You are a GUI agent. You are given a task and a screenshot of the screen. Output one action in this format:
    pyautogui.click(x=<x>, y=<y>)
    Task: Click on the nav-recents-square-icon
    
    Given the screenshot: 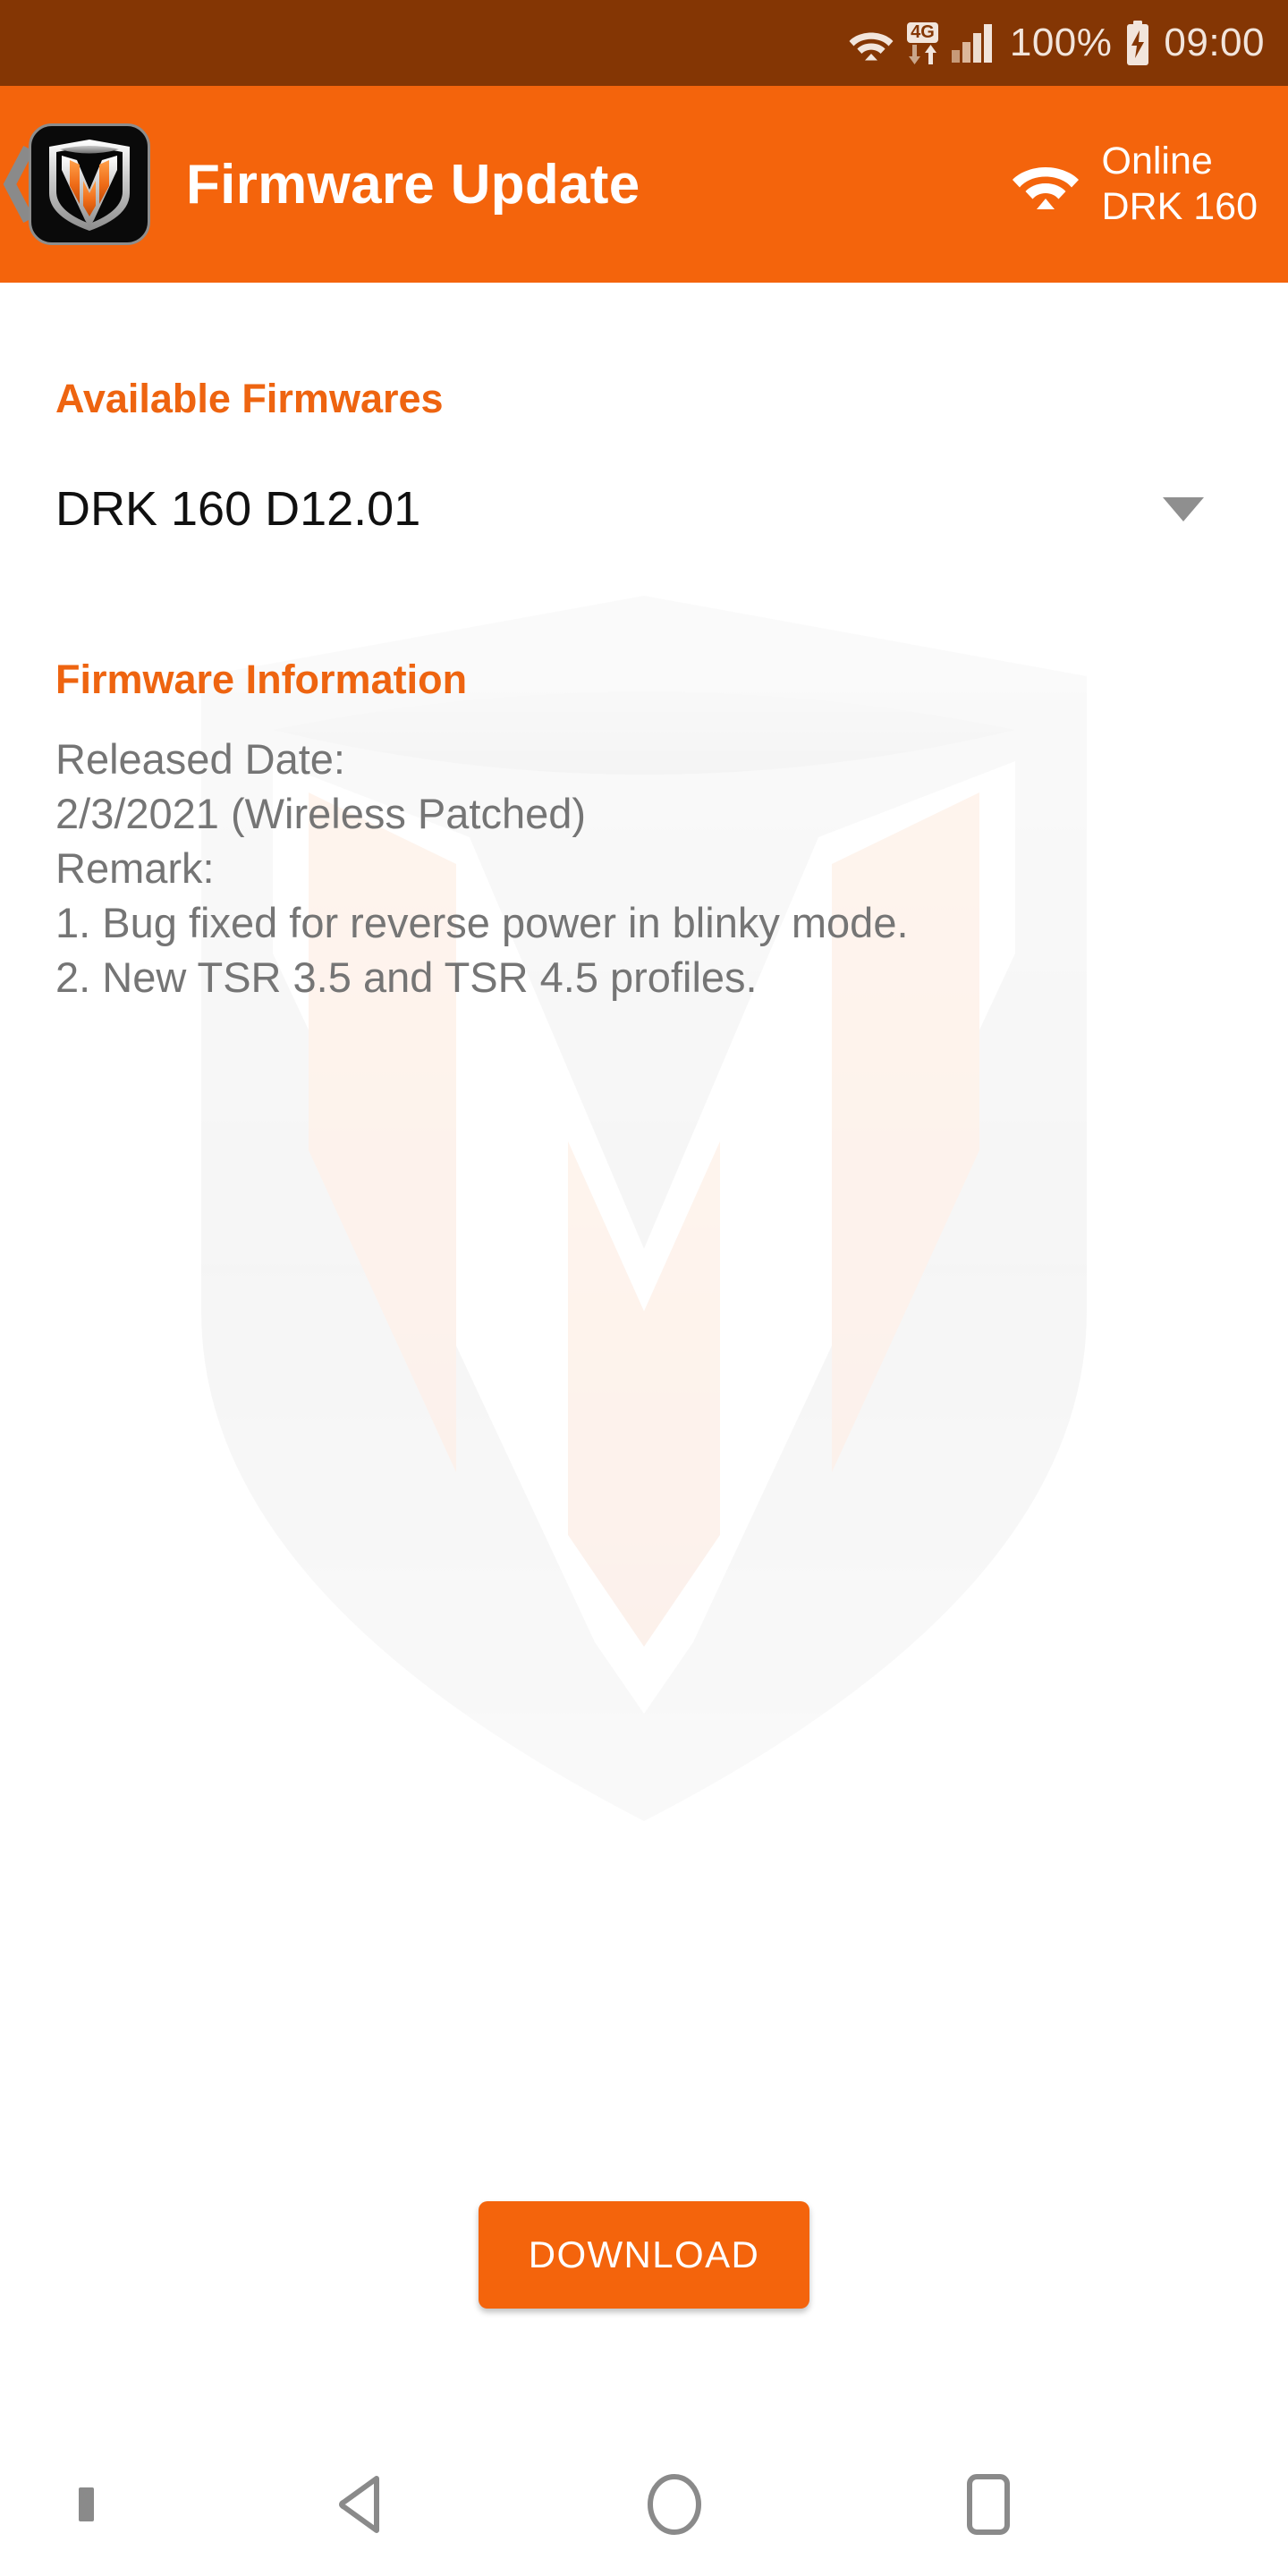 What is the action you would take?
    pyautogui.click(x=988, y=2504)
    